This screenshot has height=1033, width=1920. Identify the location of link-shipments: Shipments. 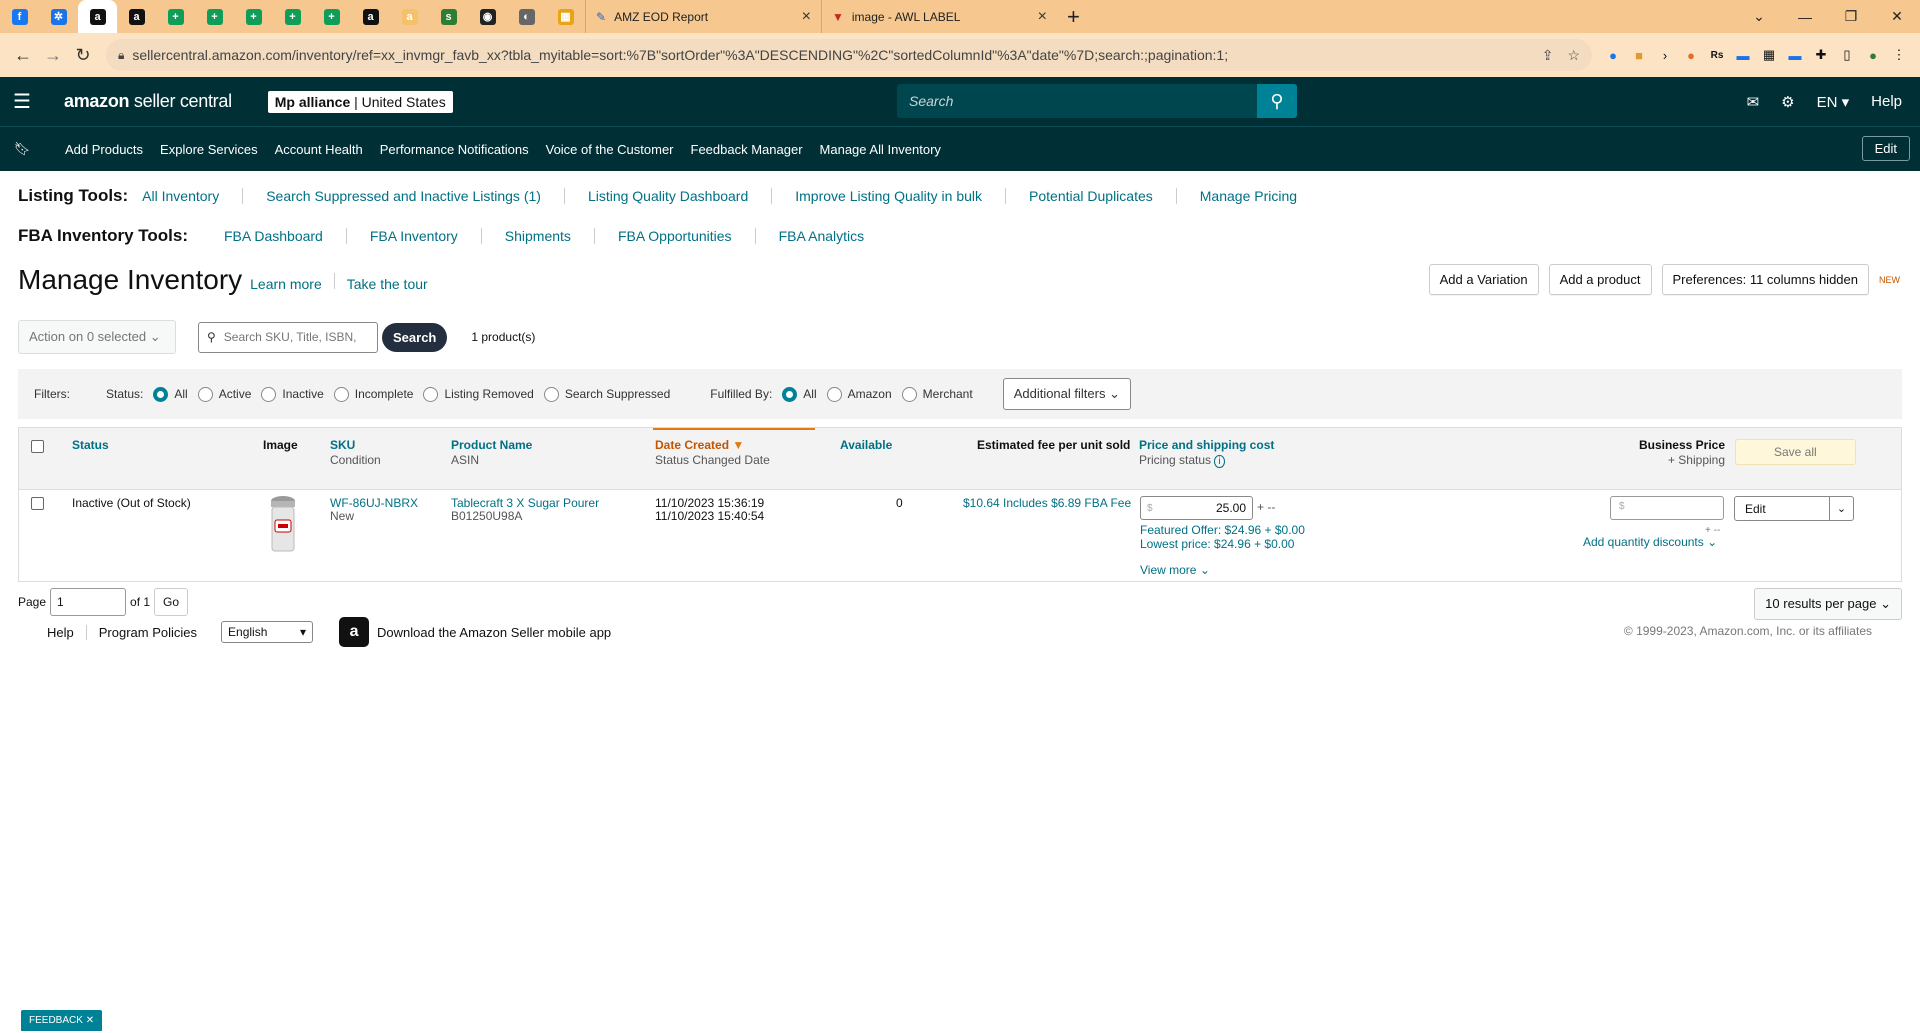
(537, 236).